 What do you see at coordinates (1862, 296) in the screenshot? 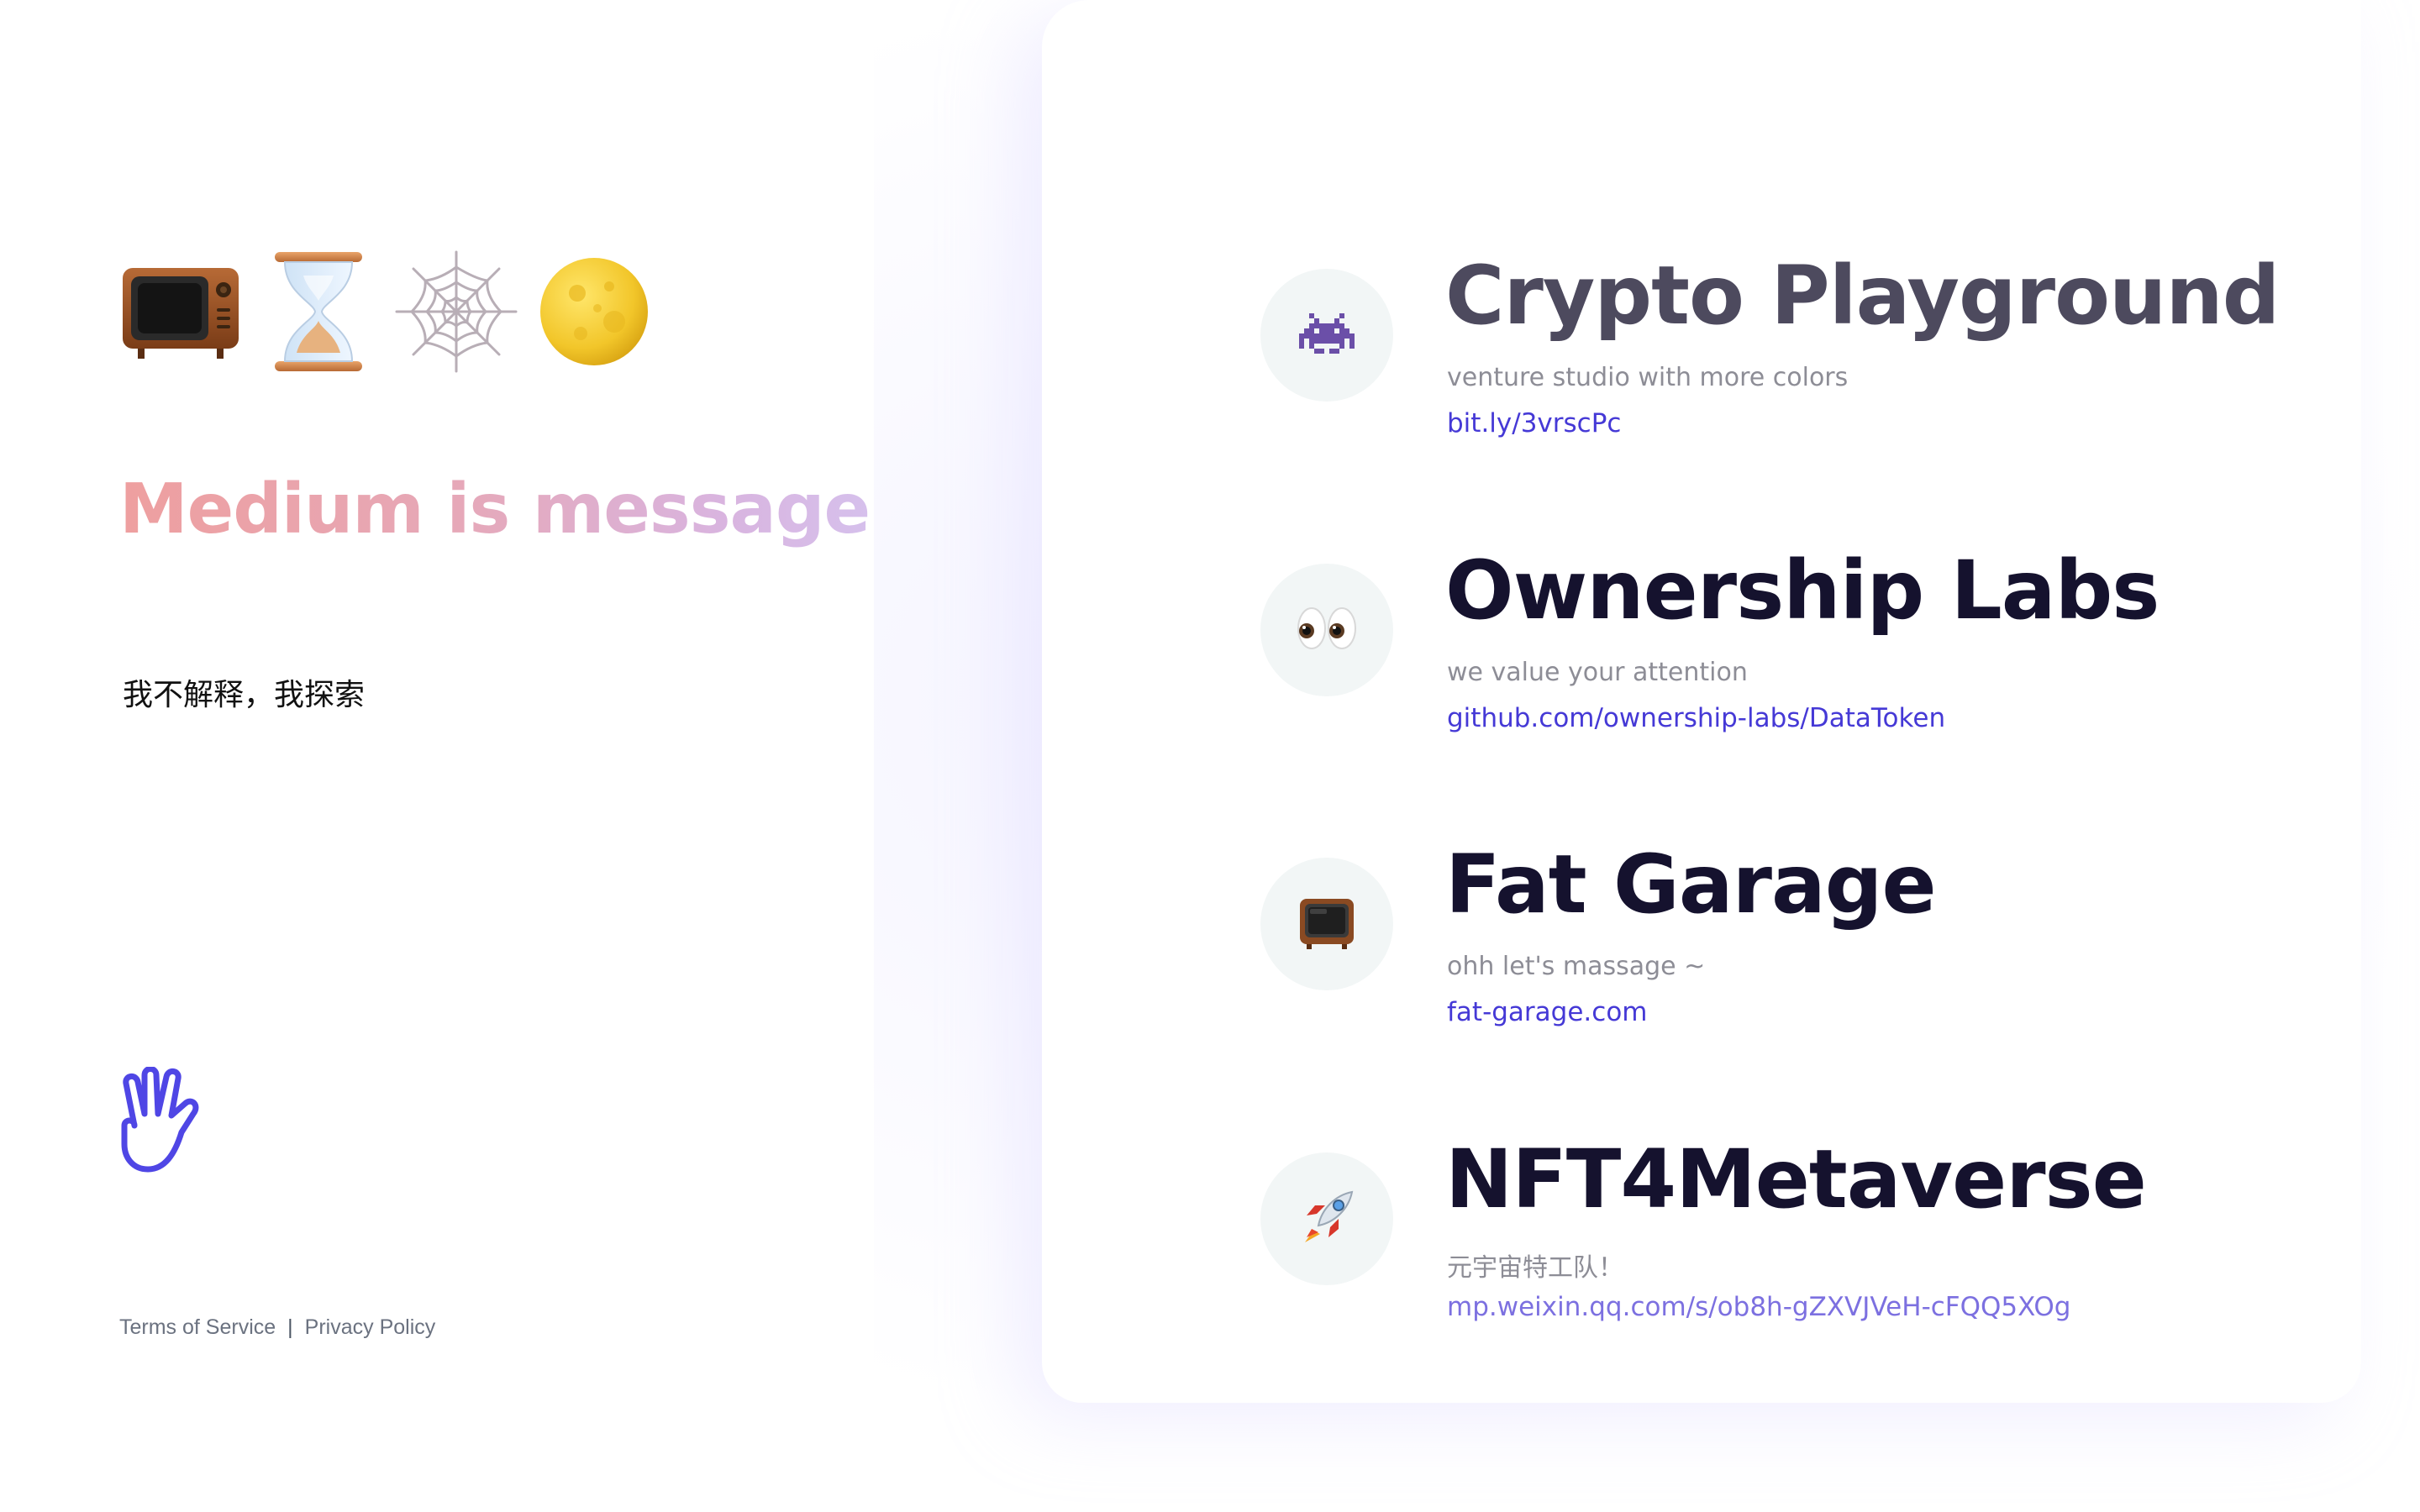
I see `project-title: Crypto Playground` at bounding box center [1862, 296].